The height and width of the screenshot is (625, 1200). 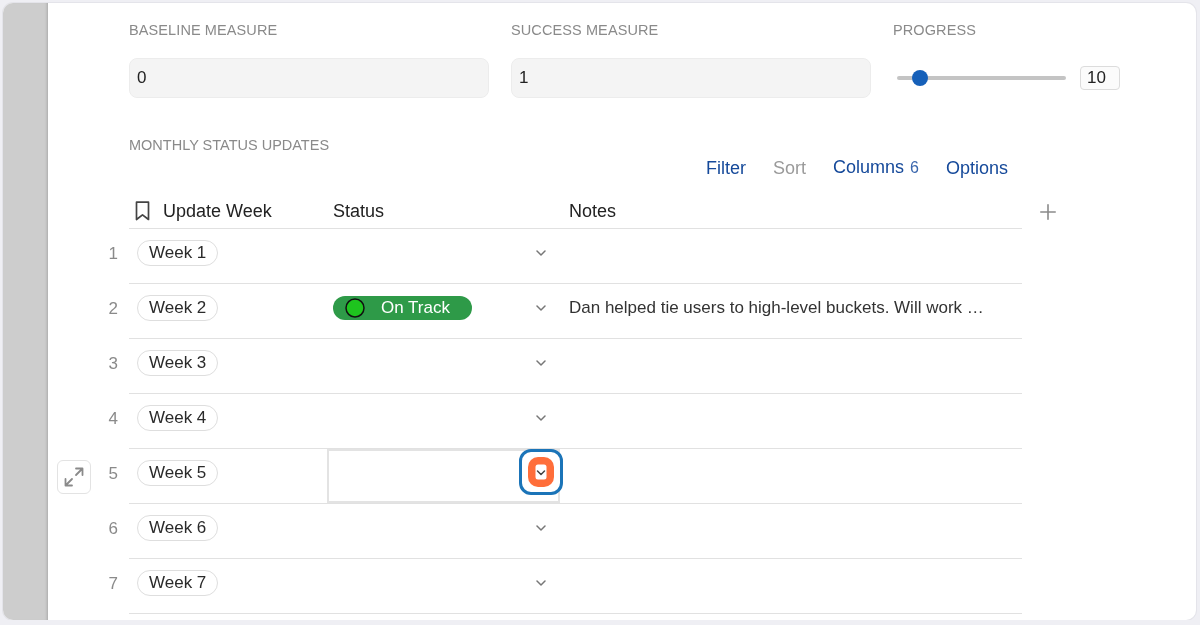 What do you see at coordinates (355, 308) in the screenshot?
I see `status-dot-icon` at bounding box center [355, 308].